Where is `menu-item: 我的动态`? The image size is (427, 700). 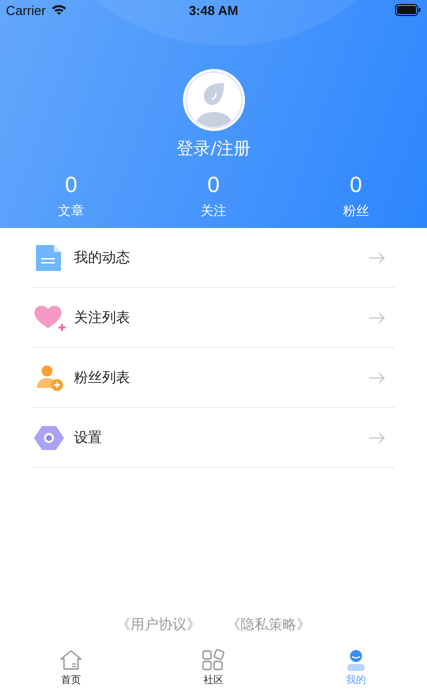
menu-item: 我的动态 is located at coordinates (213, 258).